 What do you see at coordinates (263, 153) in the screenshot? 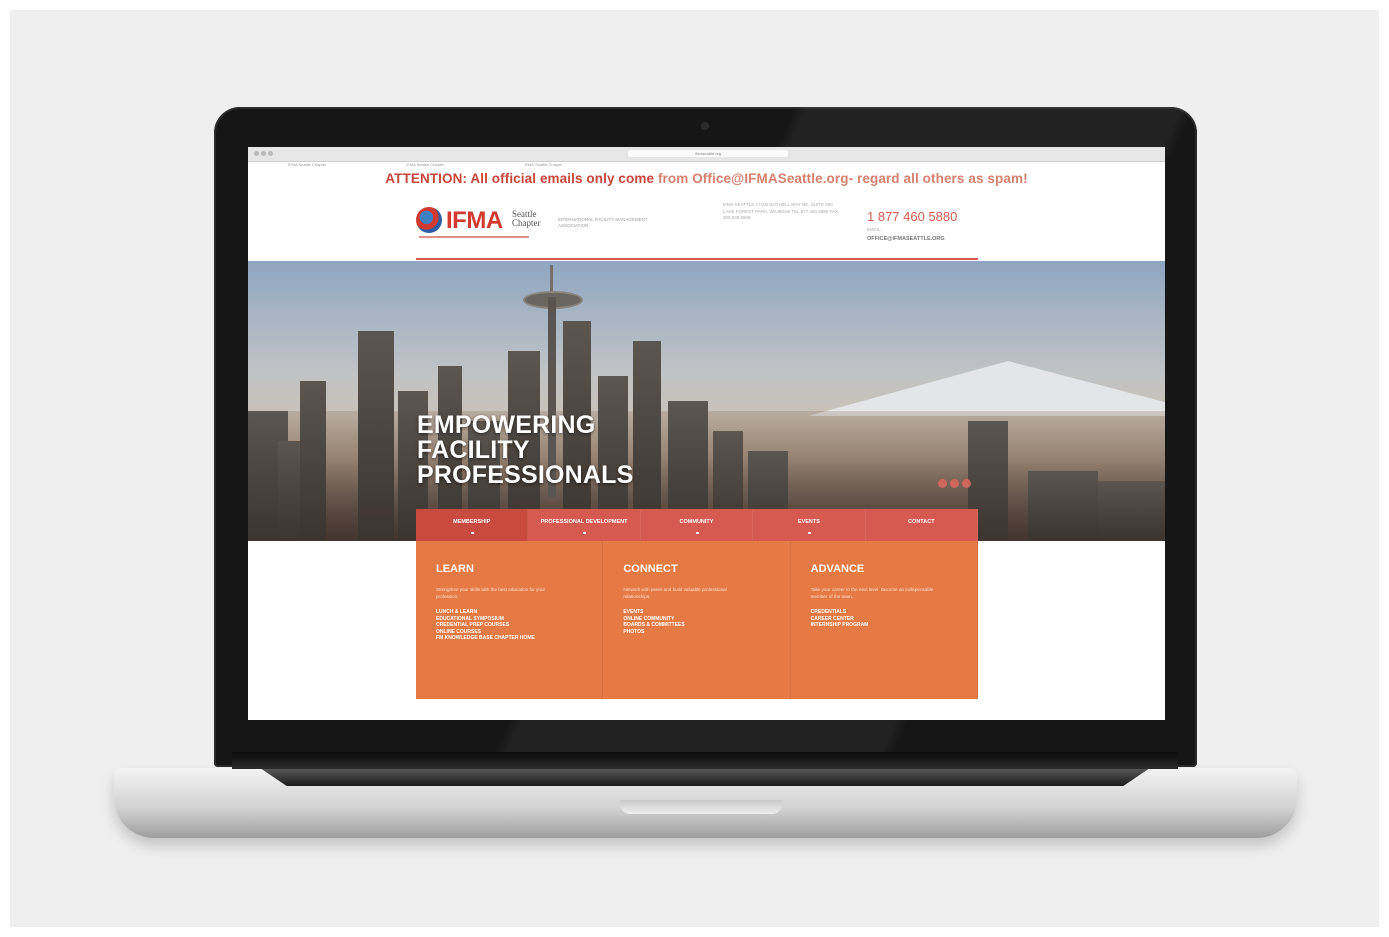
I see `minimize-window-icon` at bounding box center [263, 153].